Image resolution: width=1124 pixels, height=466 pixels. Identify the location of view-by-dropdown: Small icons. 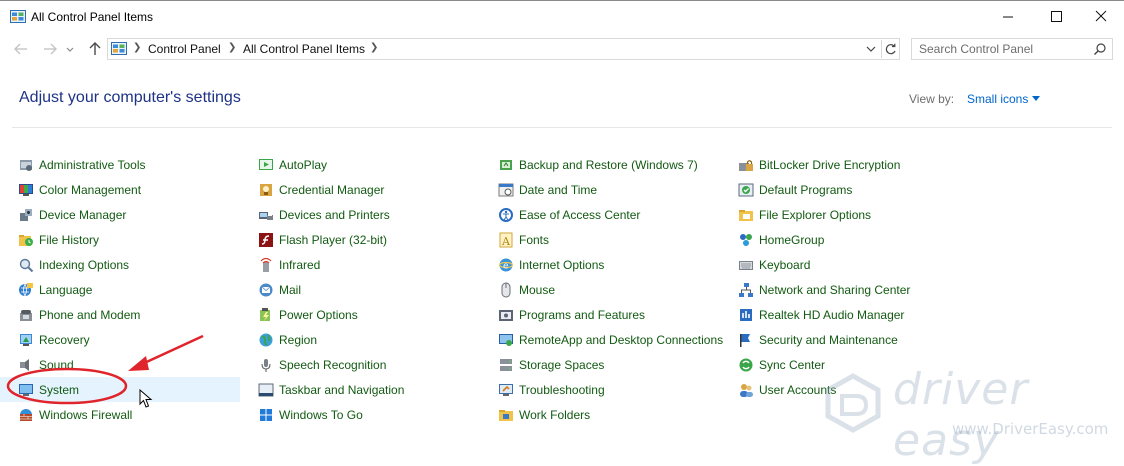
(997, 99).